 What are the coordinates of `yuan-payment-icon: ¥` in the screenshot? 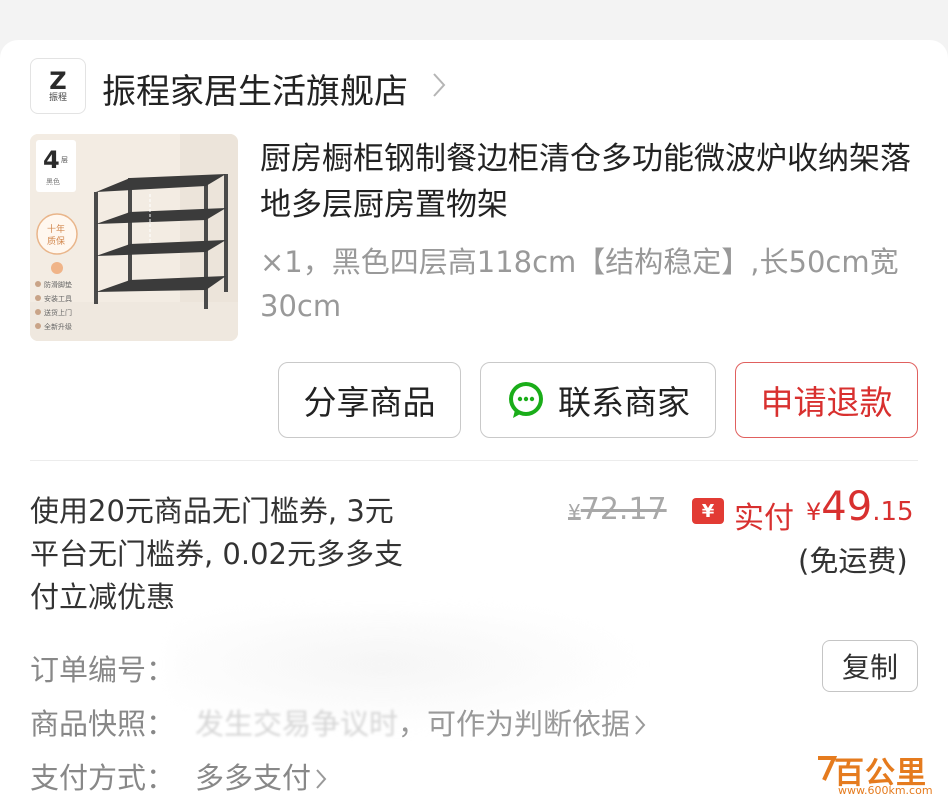 It's located at (708, 511).